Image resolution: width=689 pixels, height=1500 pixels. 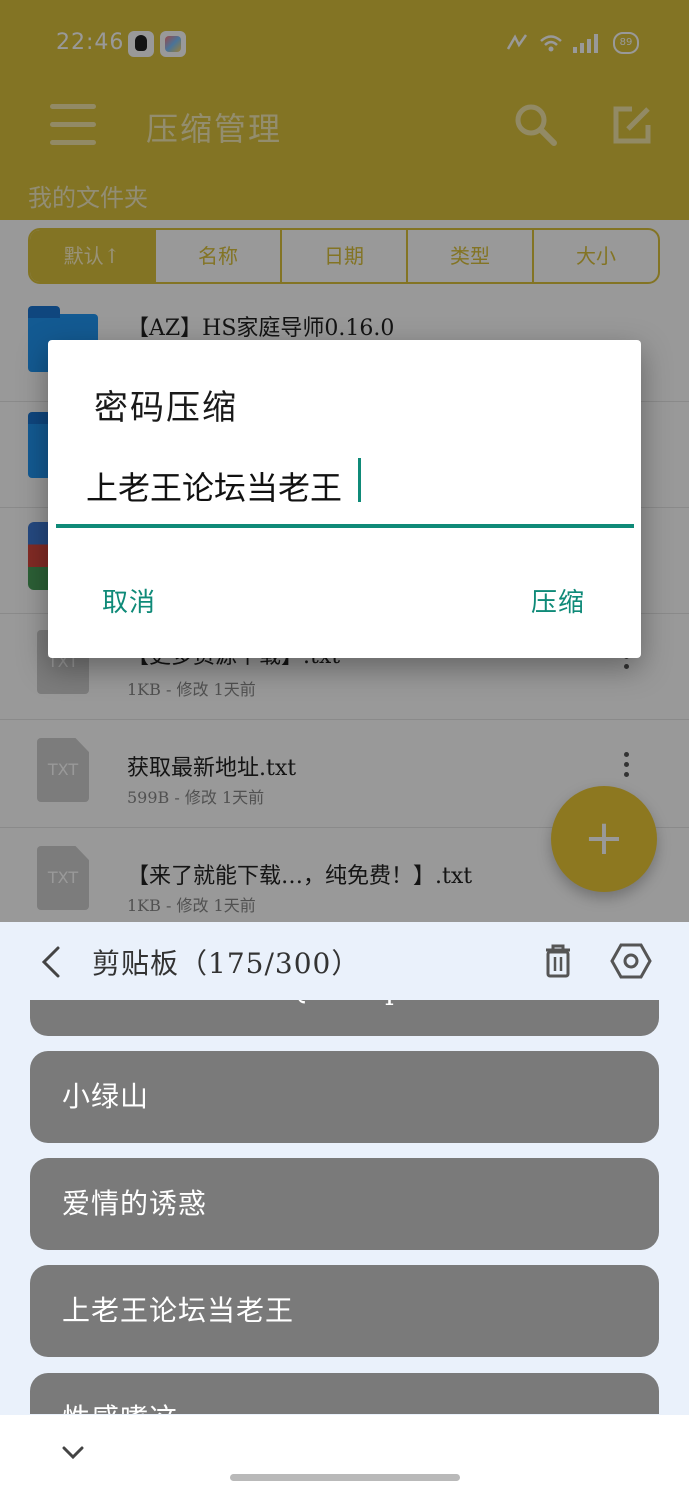 What do you see at coordinates (344, 1393) in the screenshot?
I see `clipboard-item: 性感嗜这` at bounding box center [344, 1393].